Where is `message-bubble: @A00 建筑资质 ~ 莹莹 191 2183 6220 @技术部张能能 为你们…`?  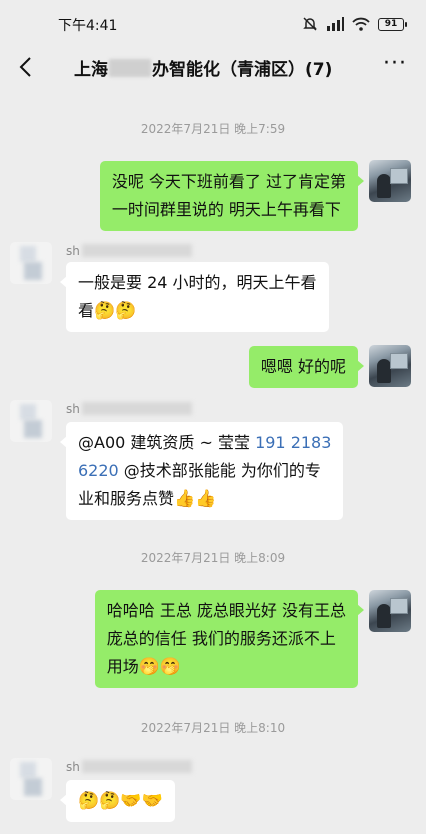
message-bubble: @A00 建筑资质 ~ 莹莹 191 2183 6220 @技术部张能能 为你们… is located at coordinates (201, 471).